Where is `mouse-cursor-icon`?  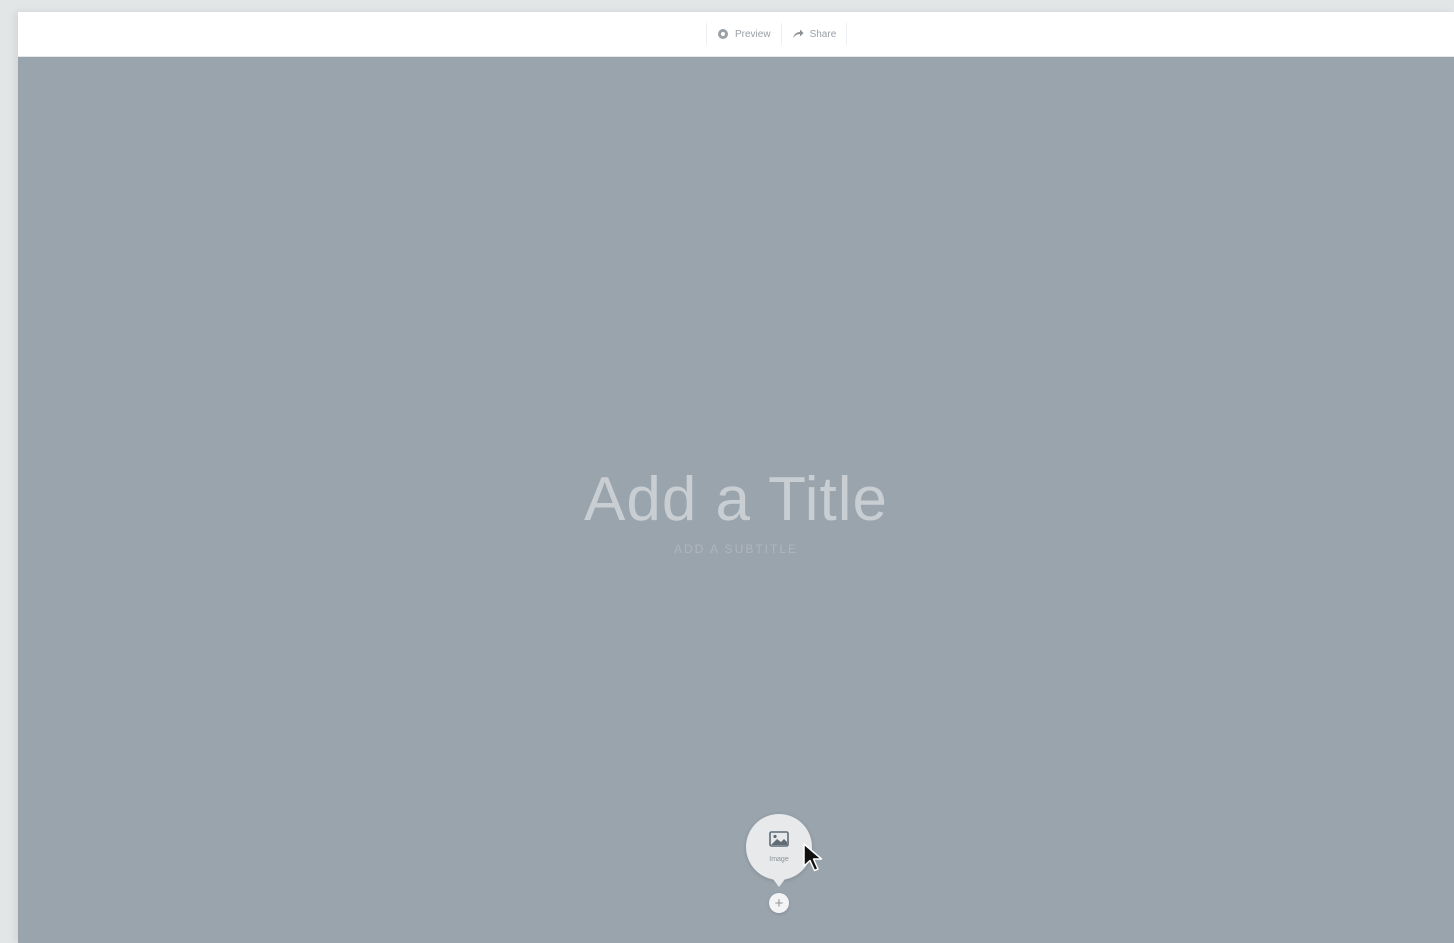
mouse-cursor-icon is located at coordinates (813, 858).